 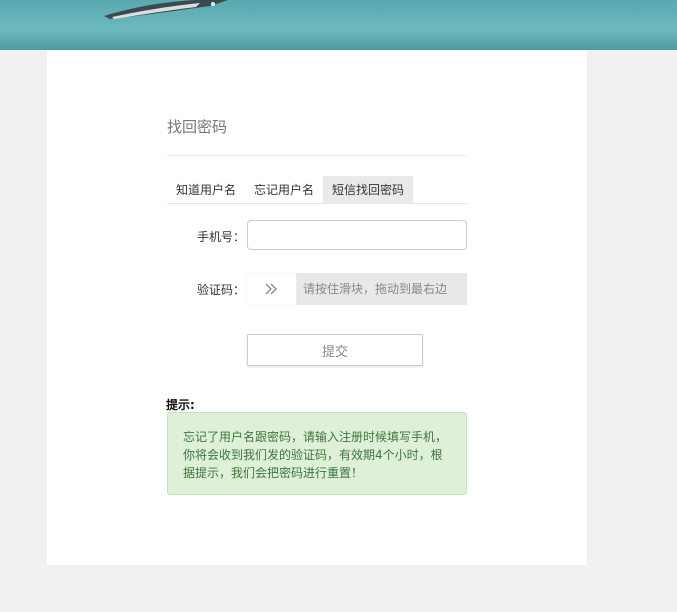 I want to click on tab-know-username: 知道用户名, so click(x=206, y=190).